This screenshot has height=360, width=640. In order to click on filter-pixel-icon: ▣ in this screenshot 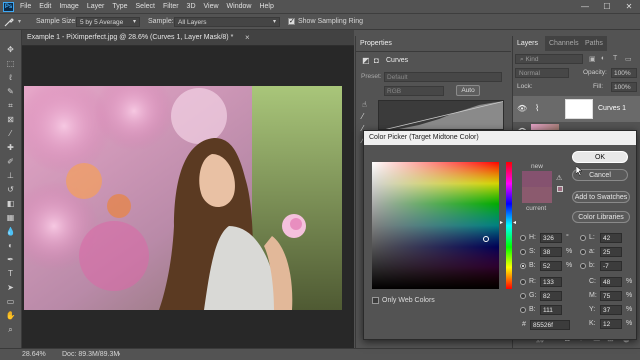, I will do `click(592, 59)`.